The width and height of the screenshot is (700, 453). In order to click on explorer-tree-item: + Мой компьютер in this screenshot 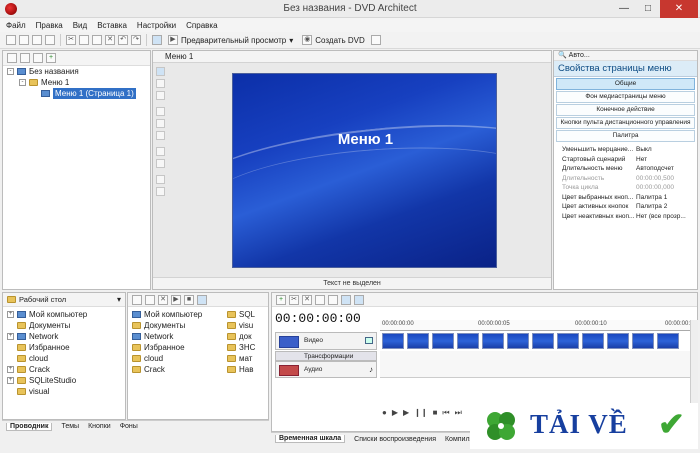, I will do `click(66, 314)`.